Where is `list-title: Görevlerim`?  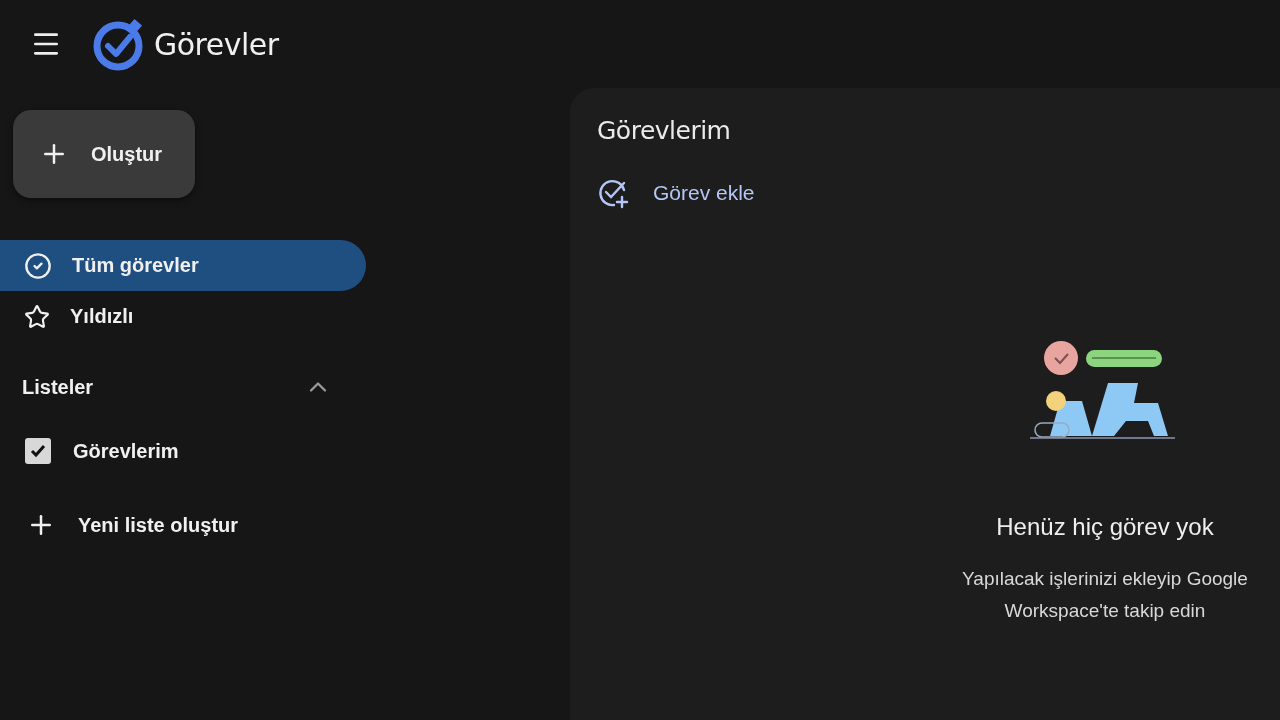
list-title: Görevlerim is located at coordinates (664, 130).